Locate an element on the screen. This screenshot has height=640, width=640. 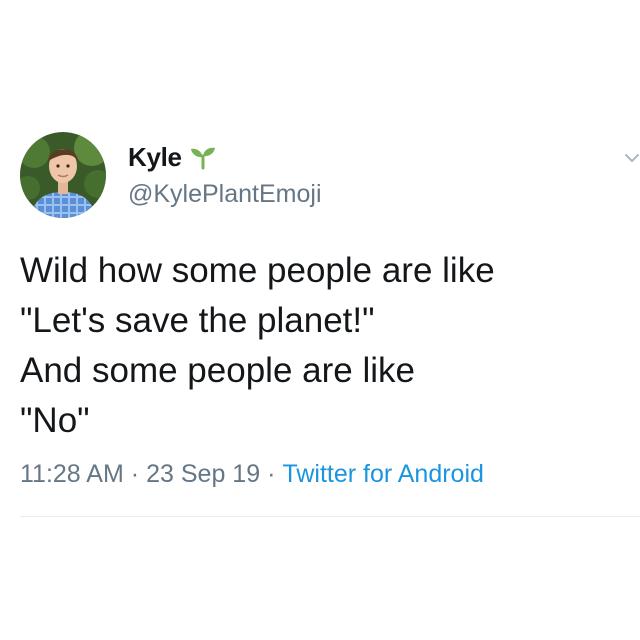
tweet-text-line: And some people are like is located at coordinates (217, 370).